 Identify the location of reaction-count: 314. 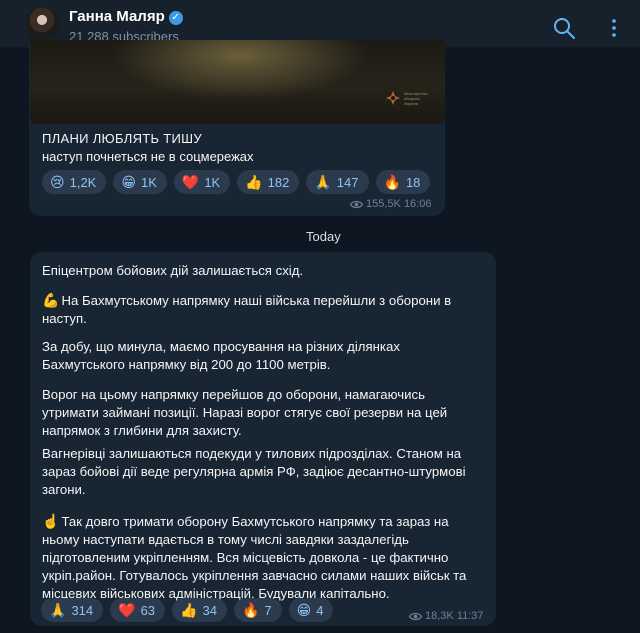
(82, 610).